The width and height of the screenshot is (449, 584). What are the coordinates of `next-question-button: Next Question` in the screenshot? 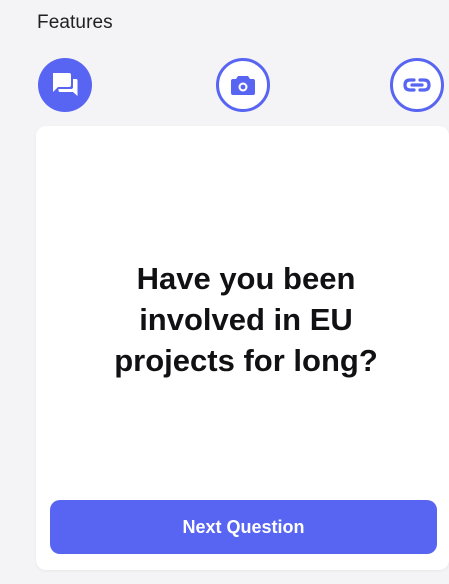 It's located at (243, 527).